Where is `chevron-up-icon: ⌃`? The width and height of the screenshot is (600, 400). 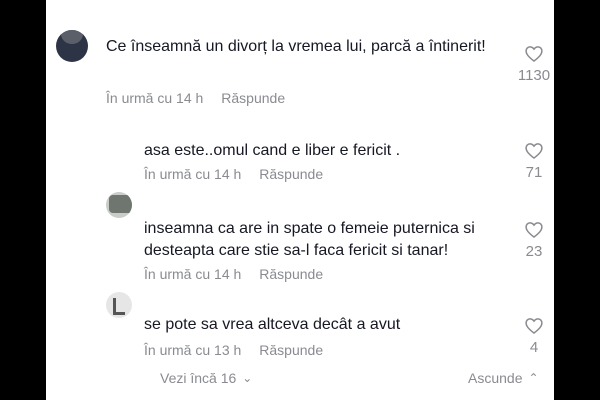 chevron-up-icon: ⌃ is located at coordinates (533, 378).